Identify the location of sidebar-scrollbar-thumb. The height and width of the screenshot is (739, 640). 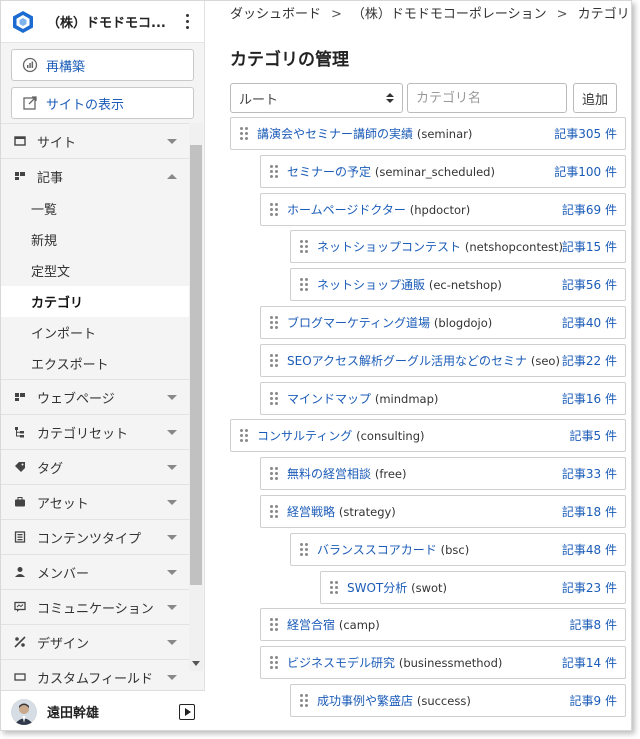
(196, 365).